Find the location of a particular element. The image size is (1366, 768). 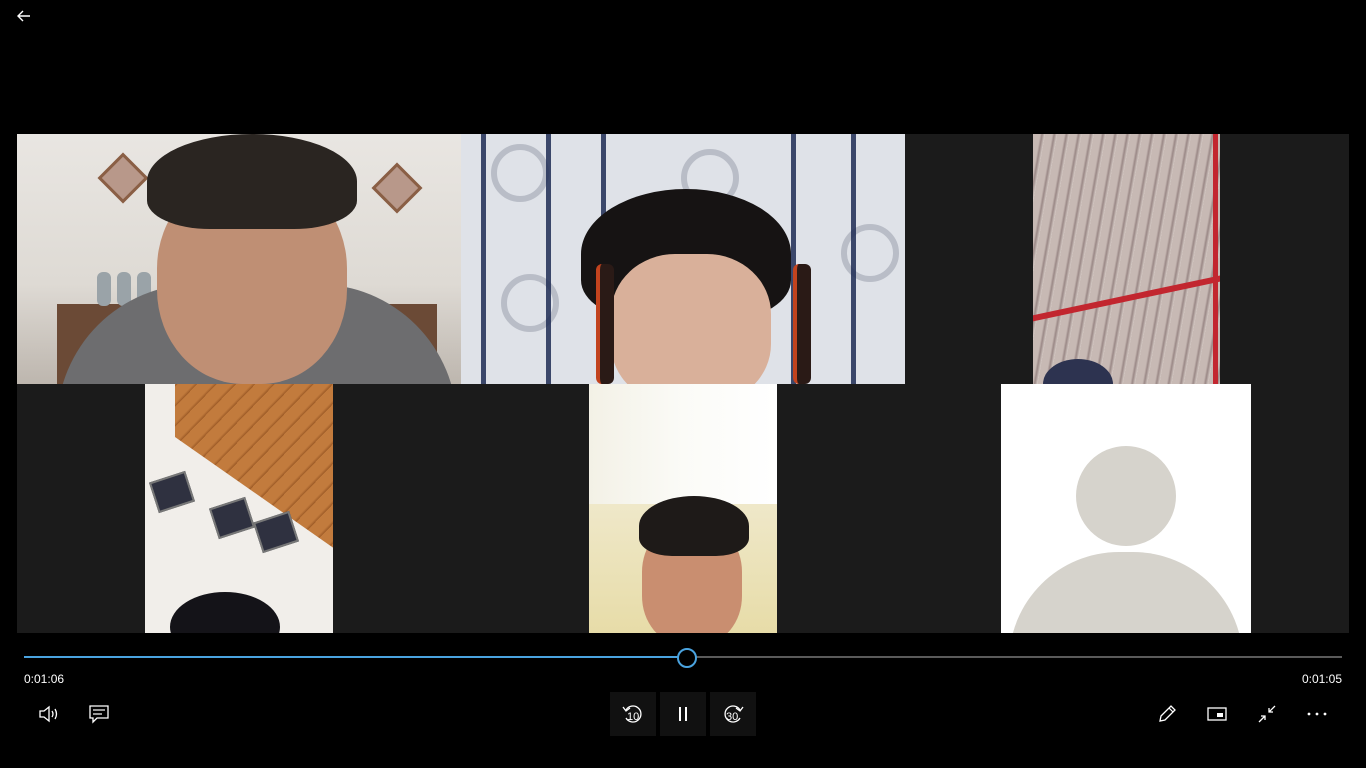

more-icon is located at coordinates (1317, 714).